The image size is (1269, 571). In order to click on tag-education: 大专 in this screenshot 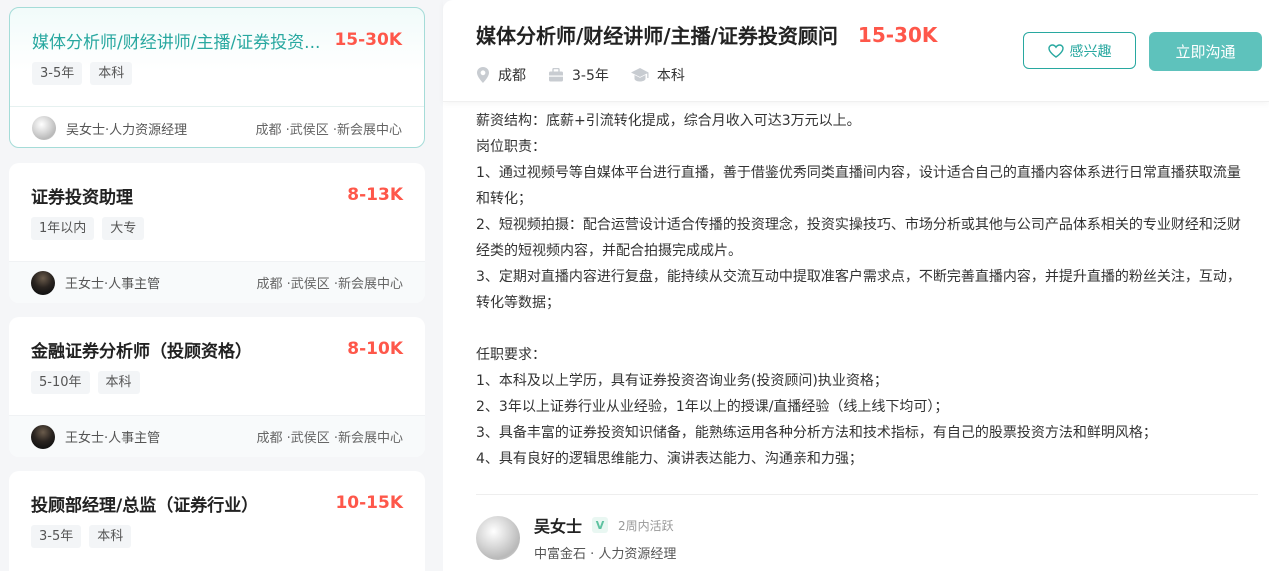, I will do `click(123, 228)`.